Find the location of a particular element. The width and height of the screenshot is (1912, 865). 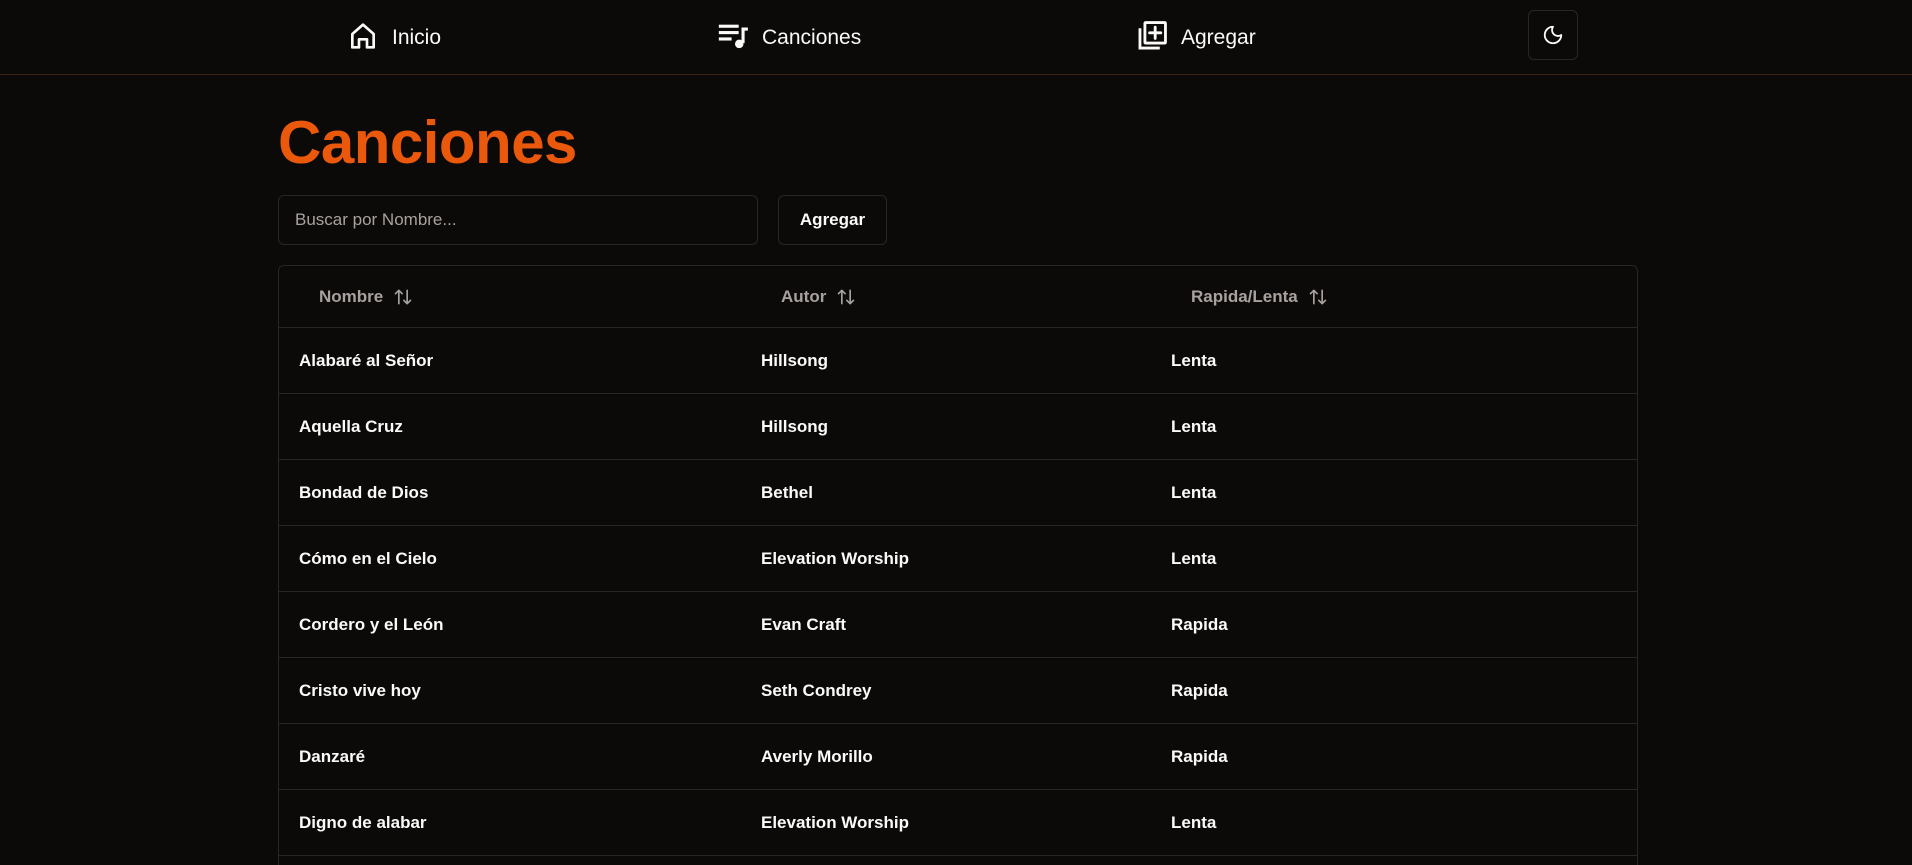

cell-nombre: Bondad de Dios is located at coordinates (364, 492).